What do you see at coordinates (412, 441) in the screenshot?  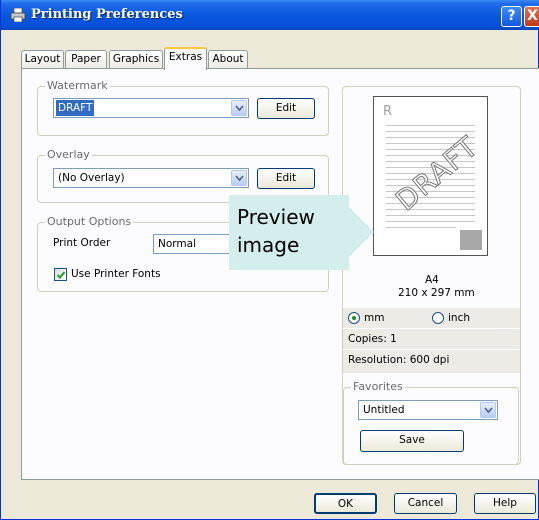 I see `favorites-save-button: Save` at bounding box center [412, 441].